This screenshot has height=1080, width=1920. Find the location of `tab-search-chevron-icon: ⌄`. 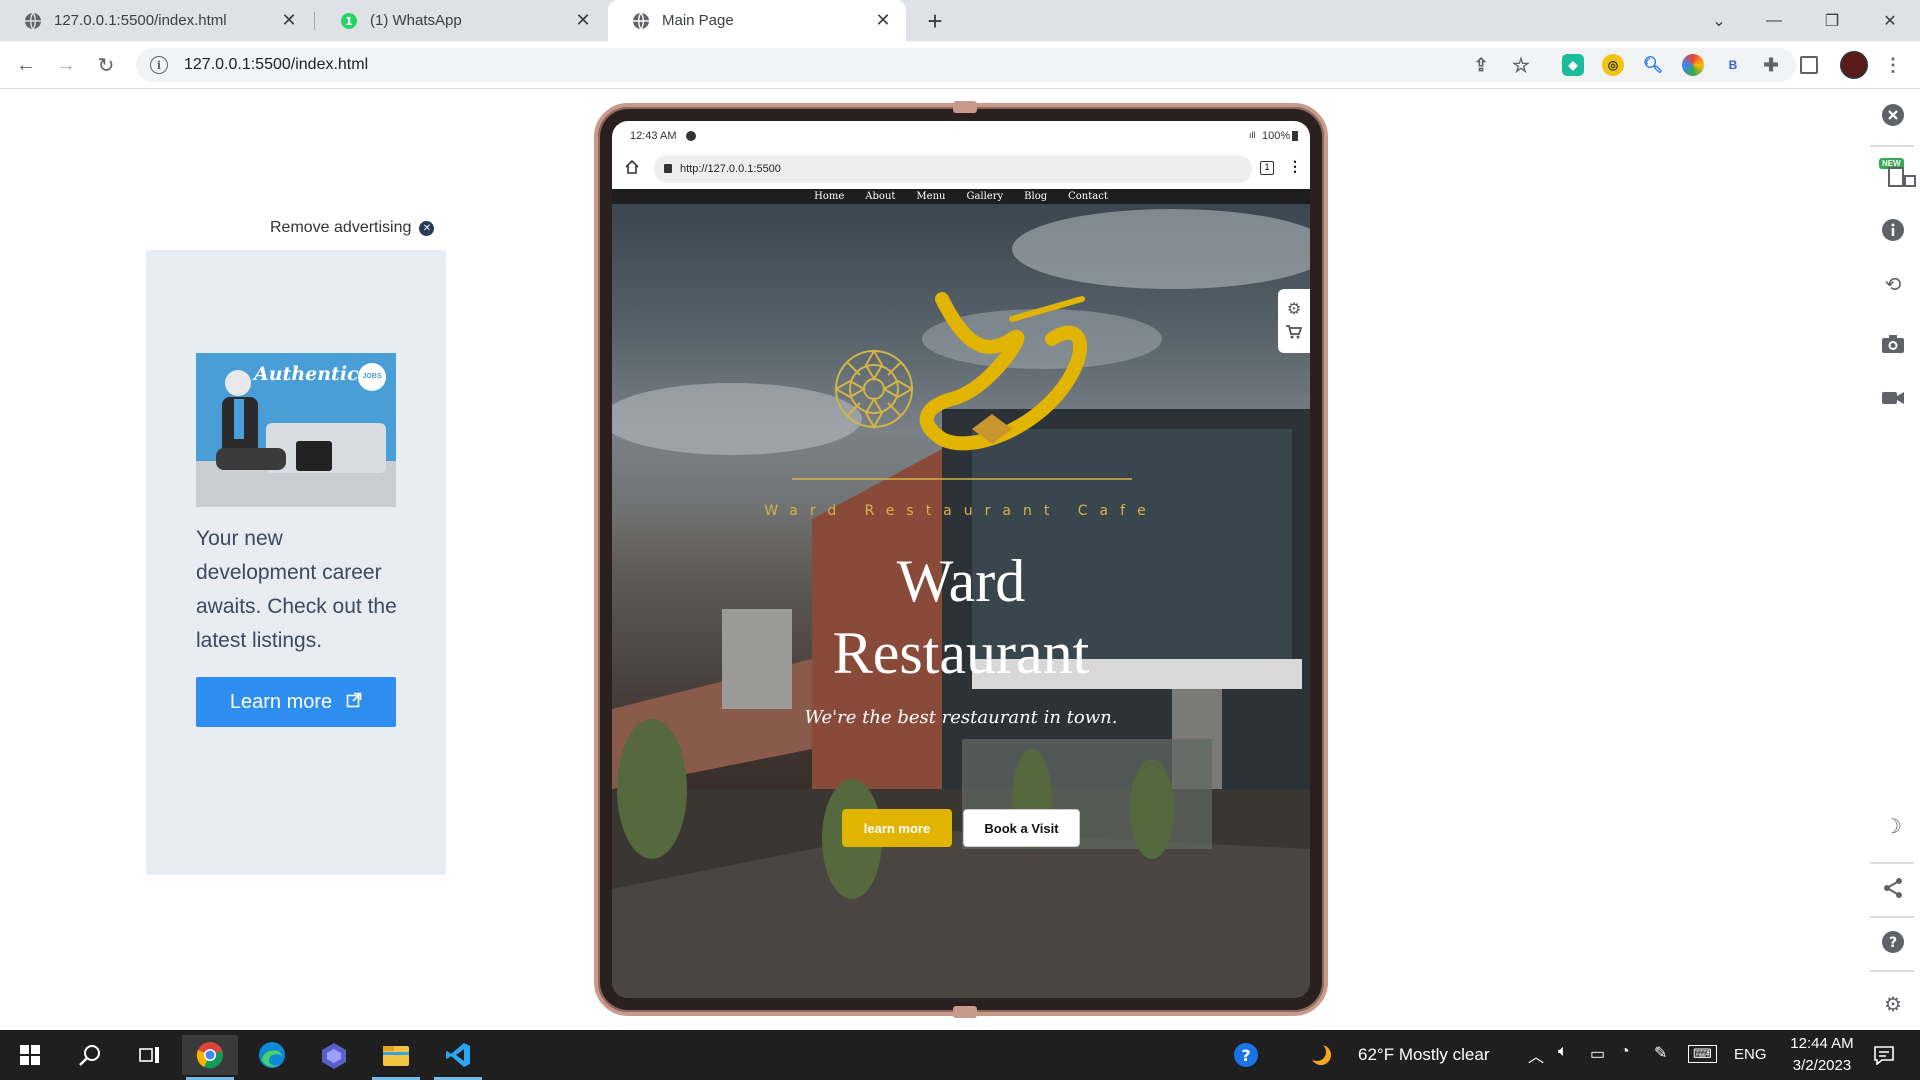

tab-search-chevron-icon: ⌄ is located at coordinates (1719, 20).